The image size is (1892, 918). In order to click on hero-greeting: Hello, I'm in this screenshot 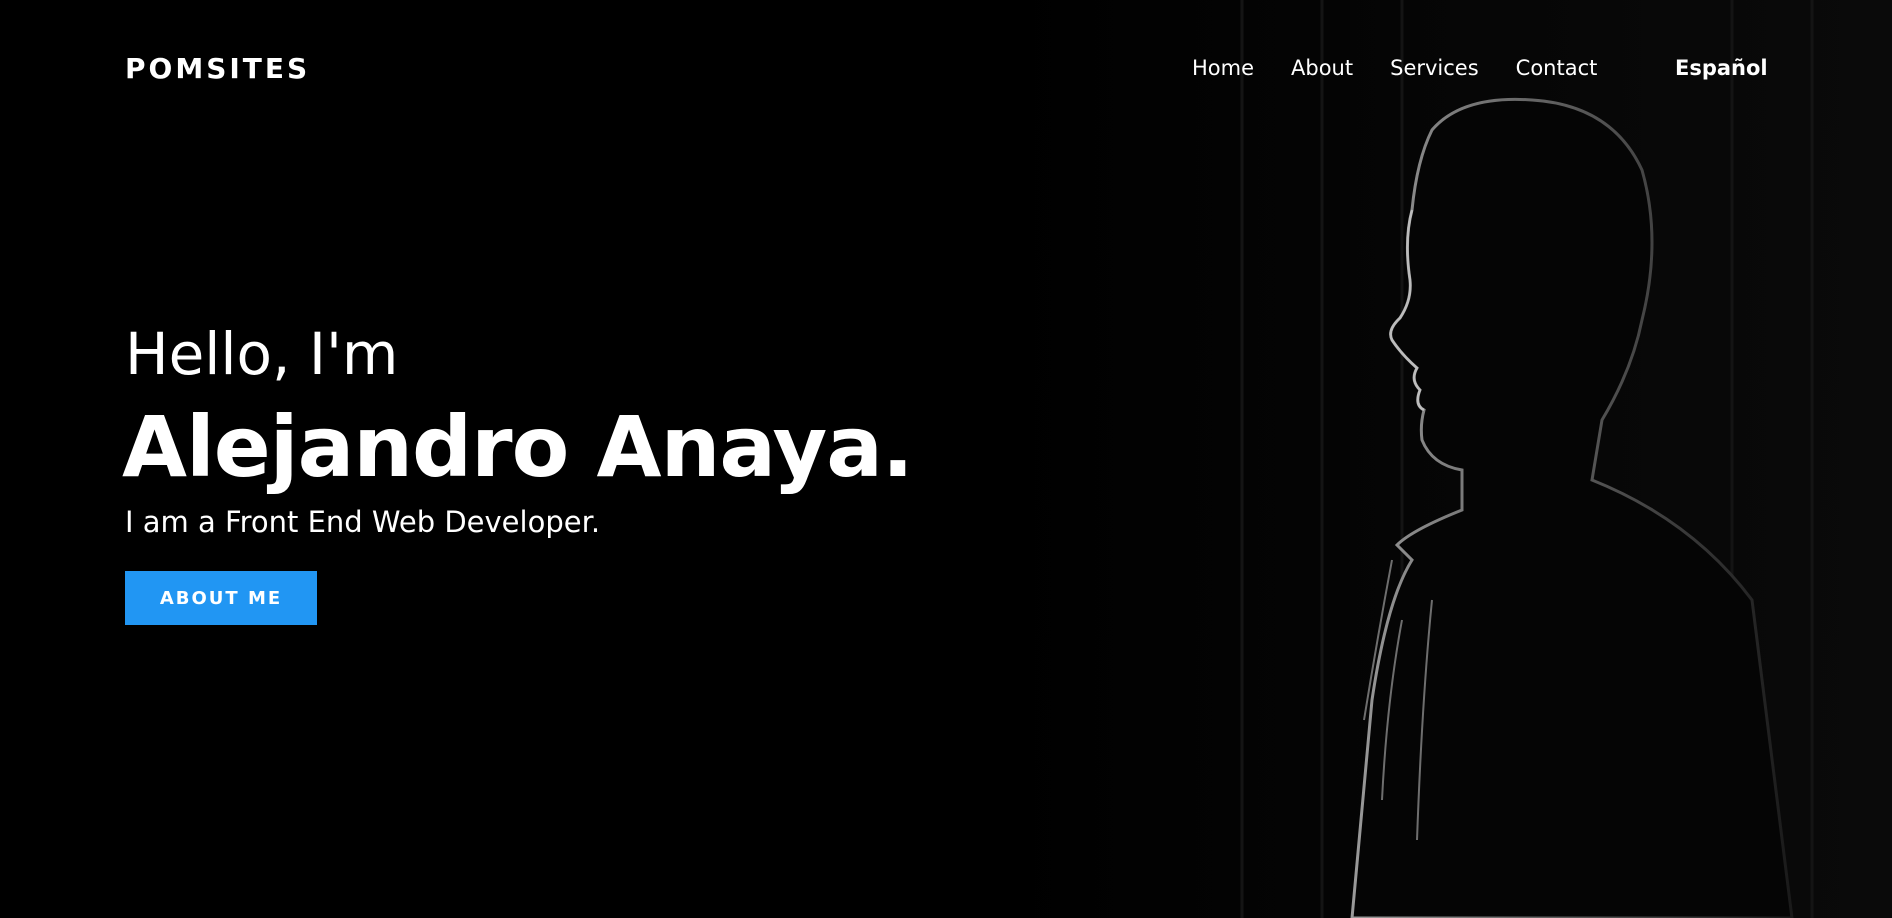, I will do `click(262, 354)`.